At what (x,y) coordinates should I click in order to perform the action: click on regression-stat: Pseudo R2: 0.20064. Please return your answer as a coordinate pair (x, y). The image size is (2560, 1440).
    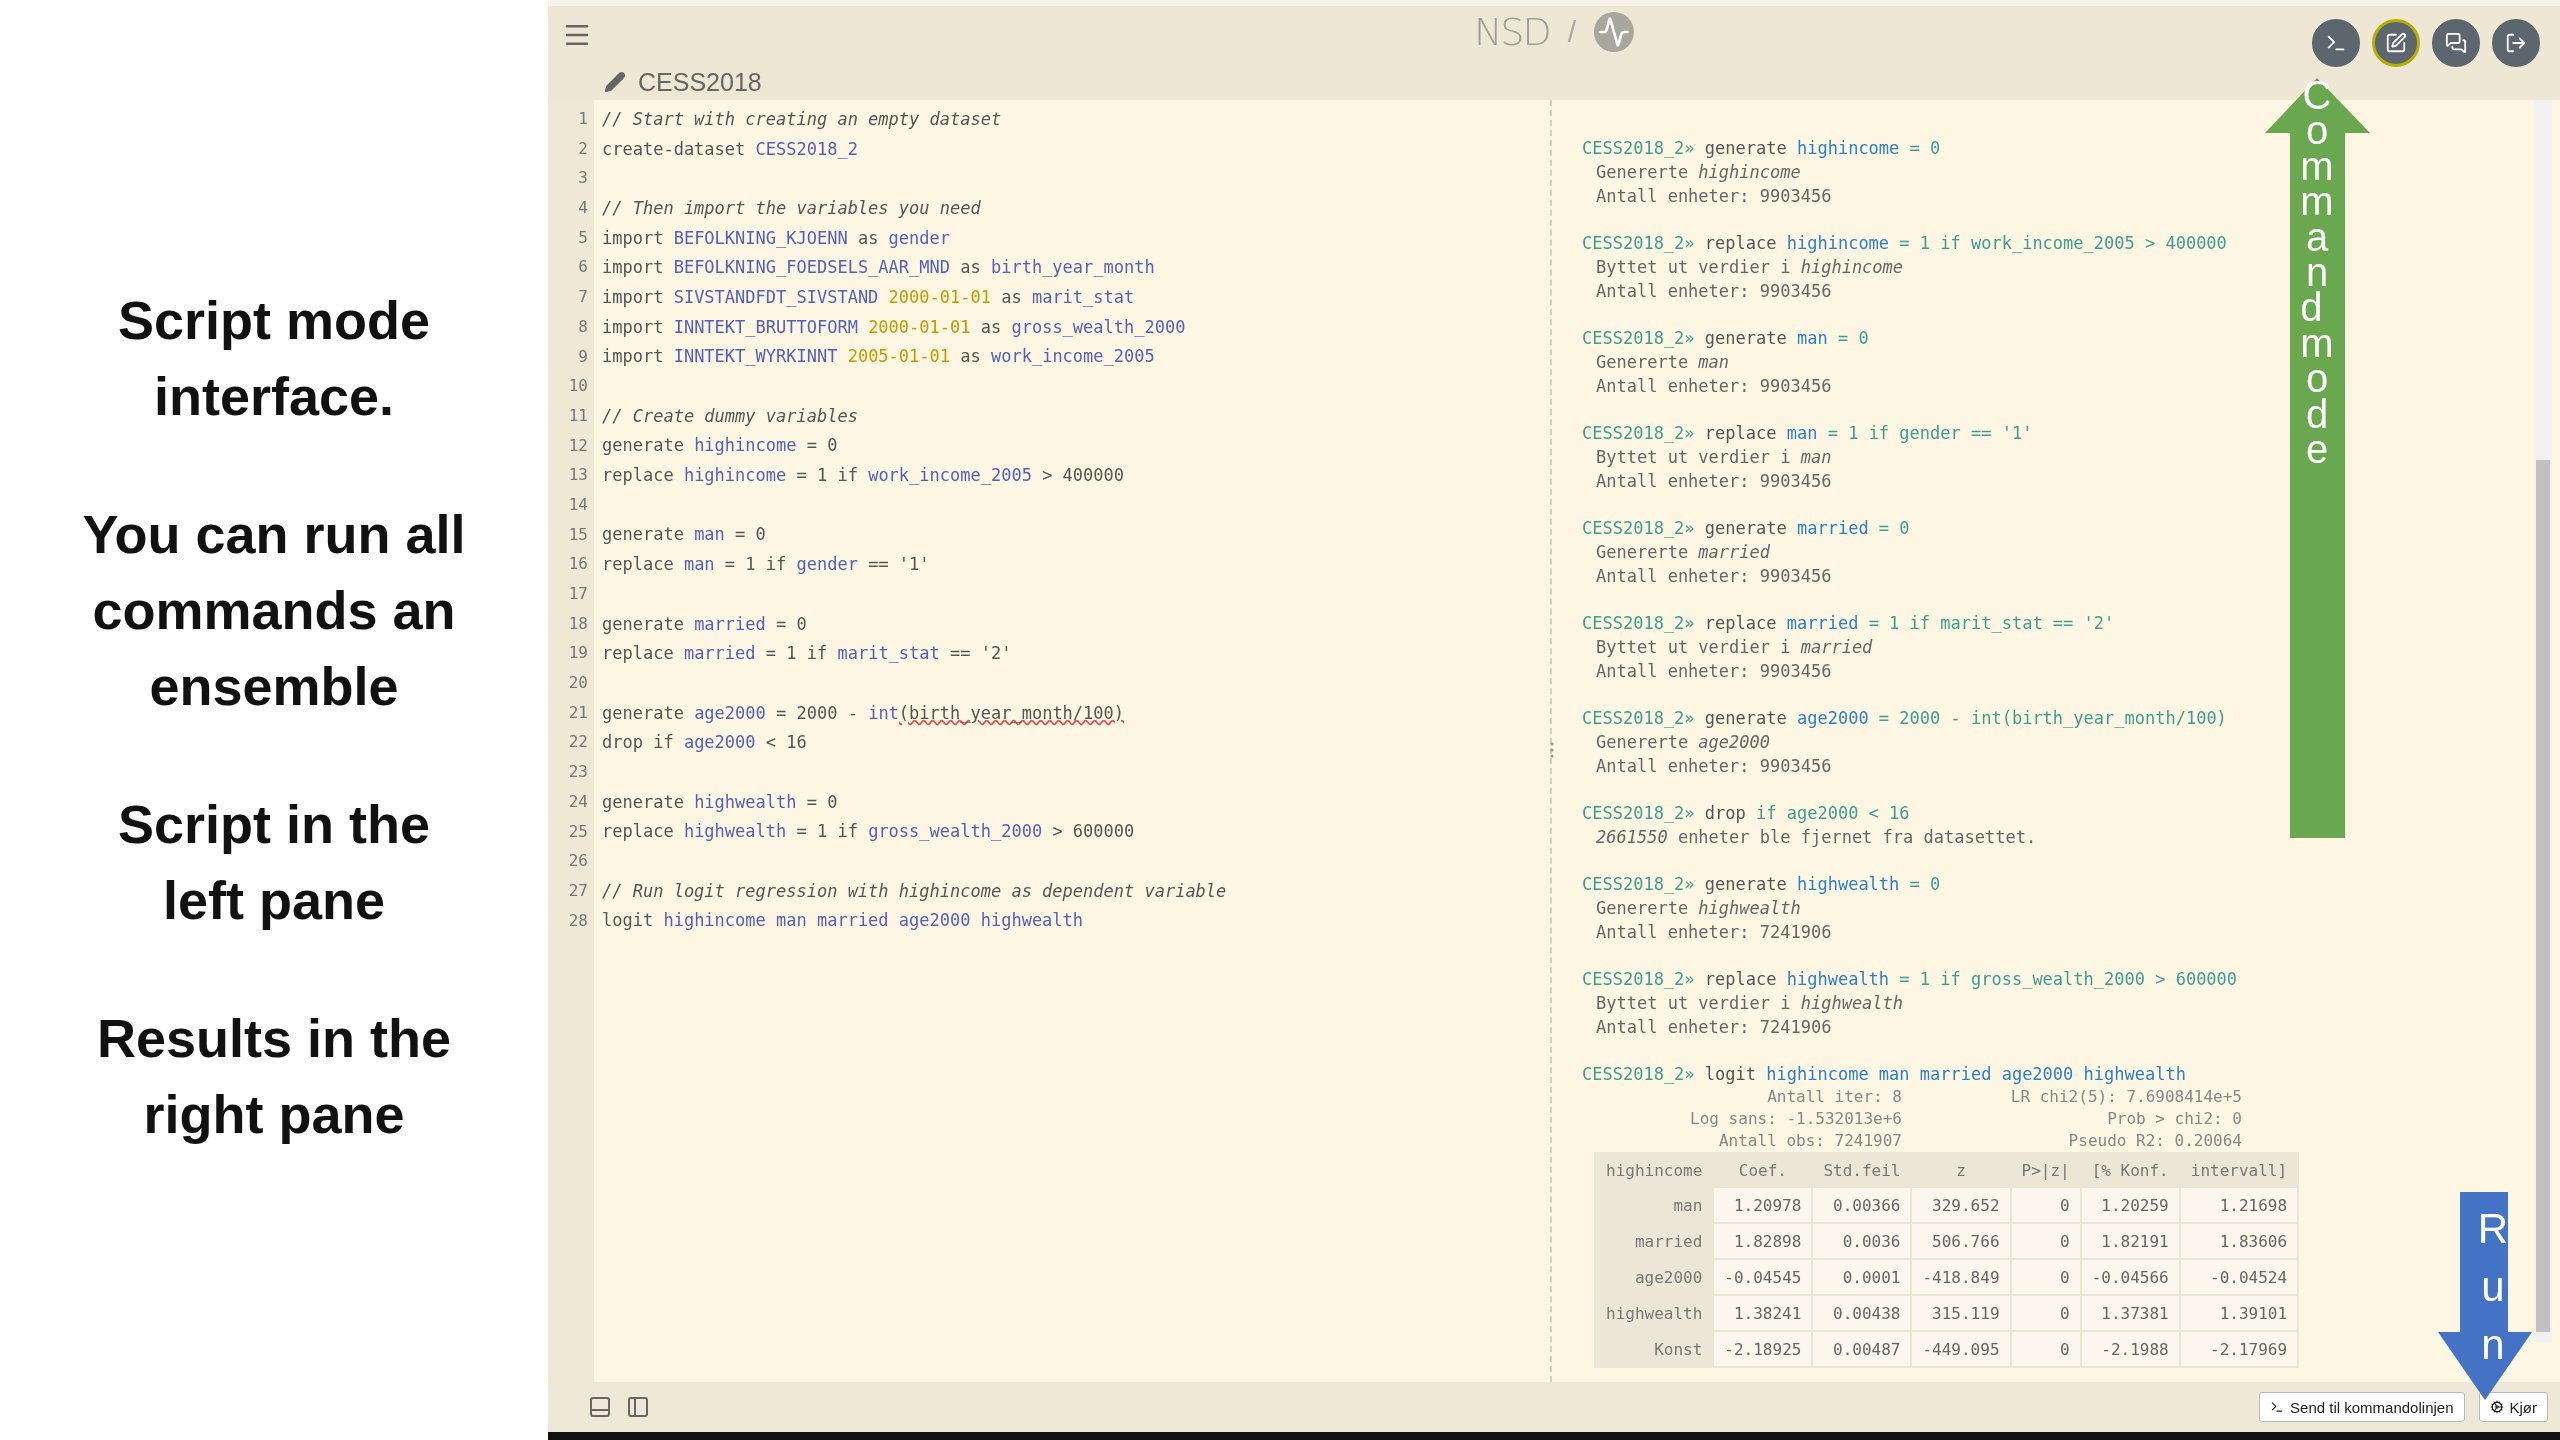
    Looking at the image, I should click on (2154, 1141).